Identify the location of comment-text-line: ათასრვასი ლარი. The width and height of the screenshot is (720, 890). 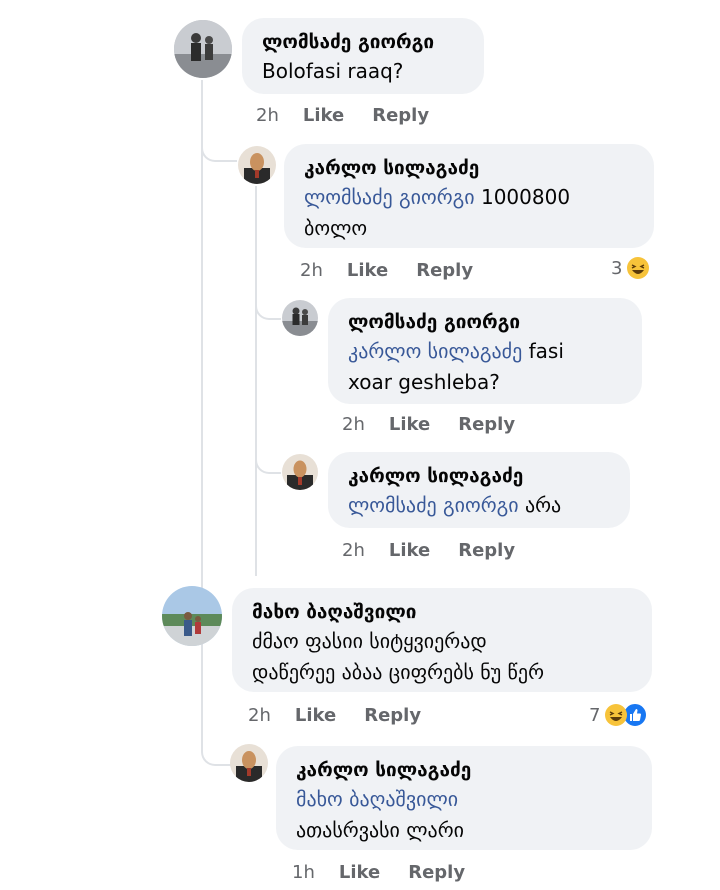
(380, 830).